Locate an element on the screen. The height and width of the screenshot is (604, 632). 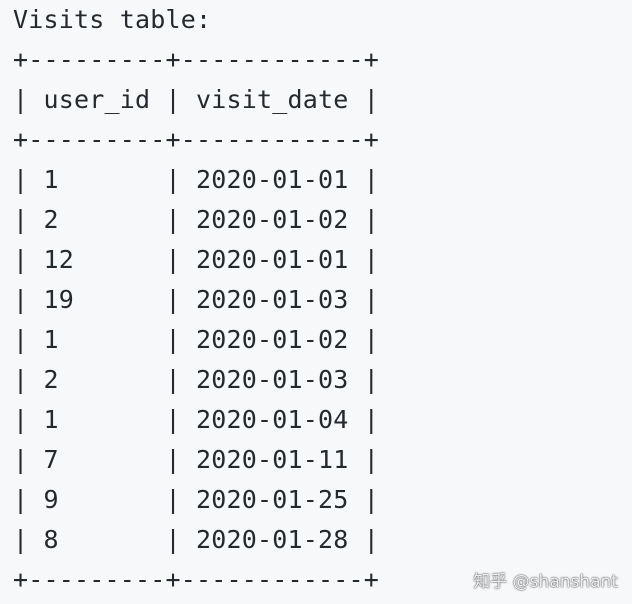
table-row: | 12 | 2020-01-01 | is located at coordinates (196, 259).